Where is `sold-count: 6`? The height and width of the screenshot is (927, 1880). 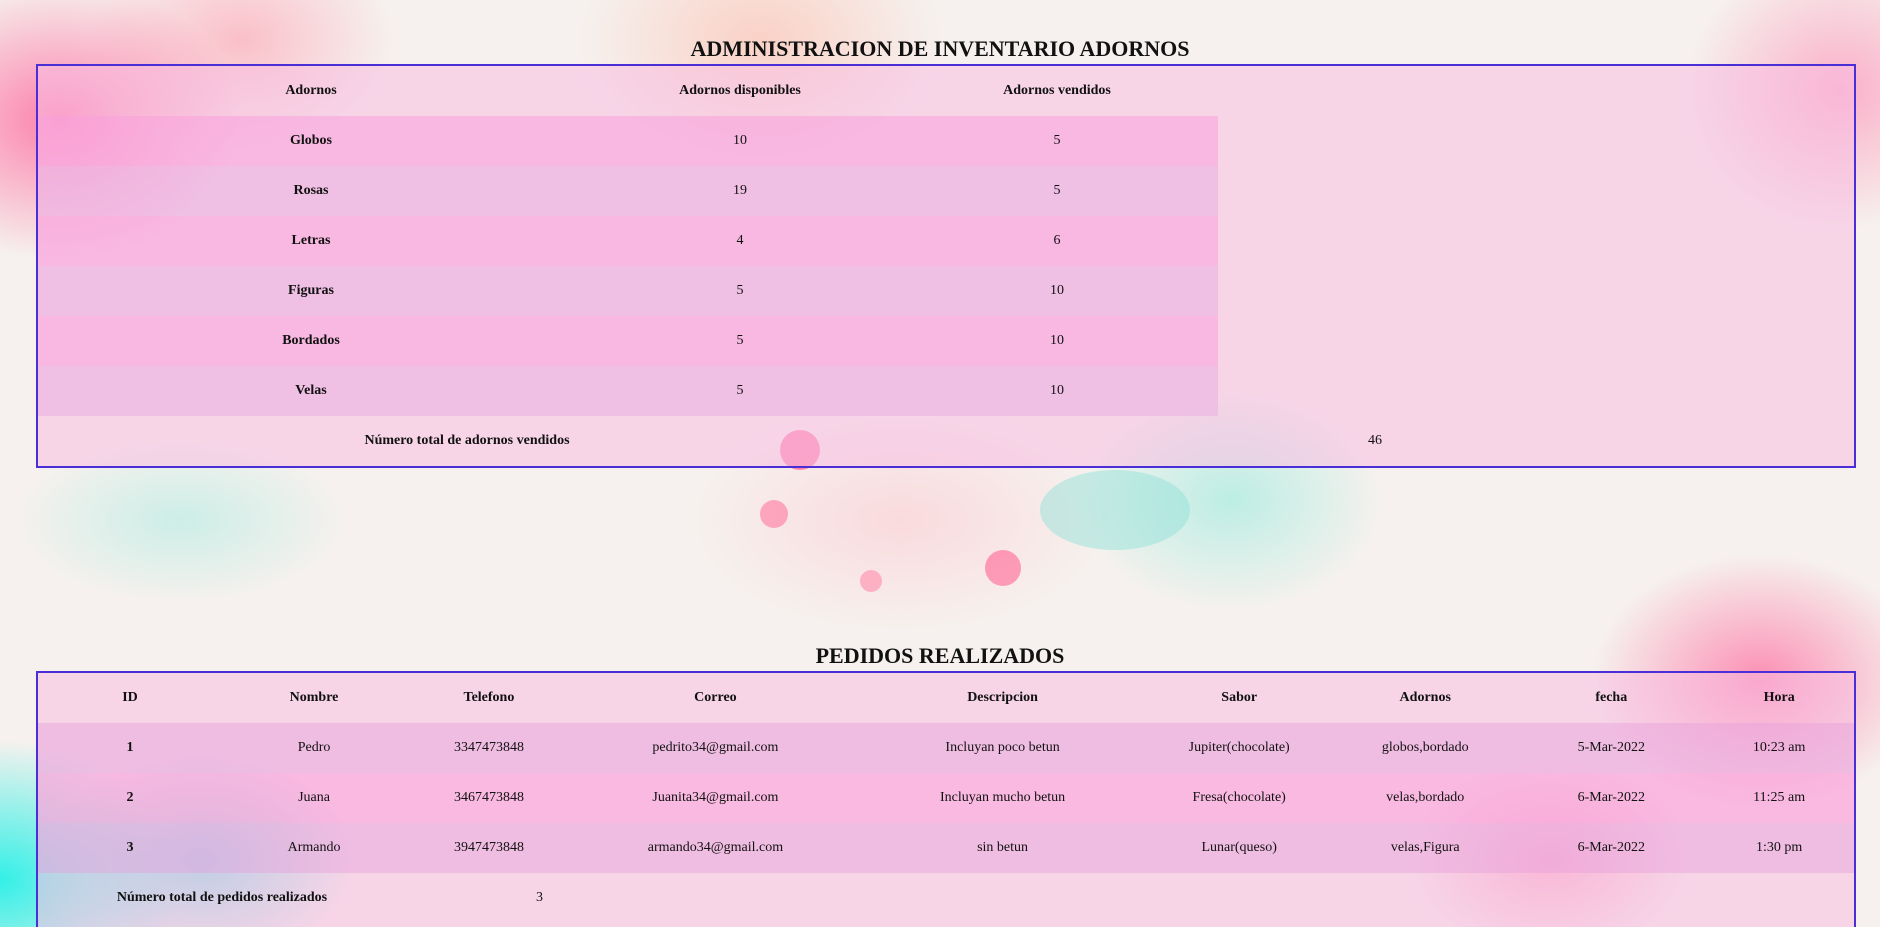
sold-count: 6 is located at coordinates (1057, 241).